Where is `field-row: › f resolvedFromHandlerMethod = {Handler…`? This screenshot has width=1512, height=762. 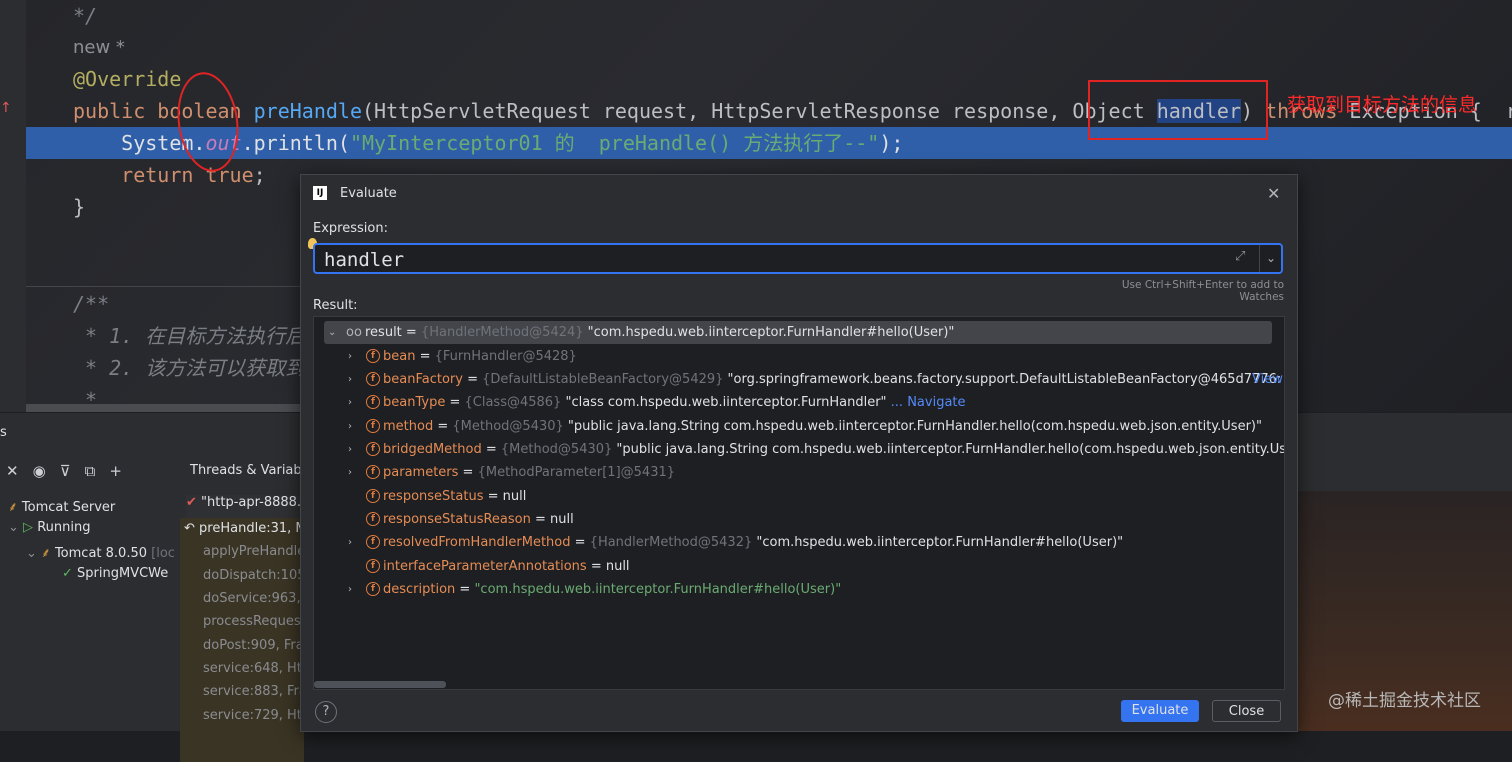 field-row: › f resolvedFromHandlerMethod = {Handler… is located at coordinates (793, 542).